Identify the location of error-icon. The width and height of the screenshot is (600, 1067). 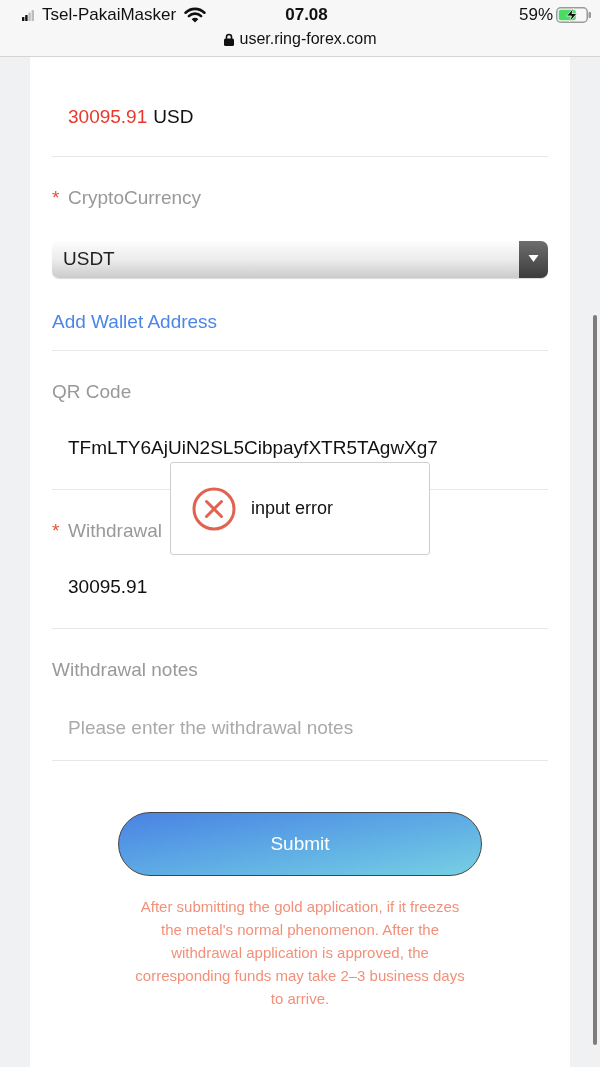
(214, 508).